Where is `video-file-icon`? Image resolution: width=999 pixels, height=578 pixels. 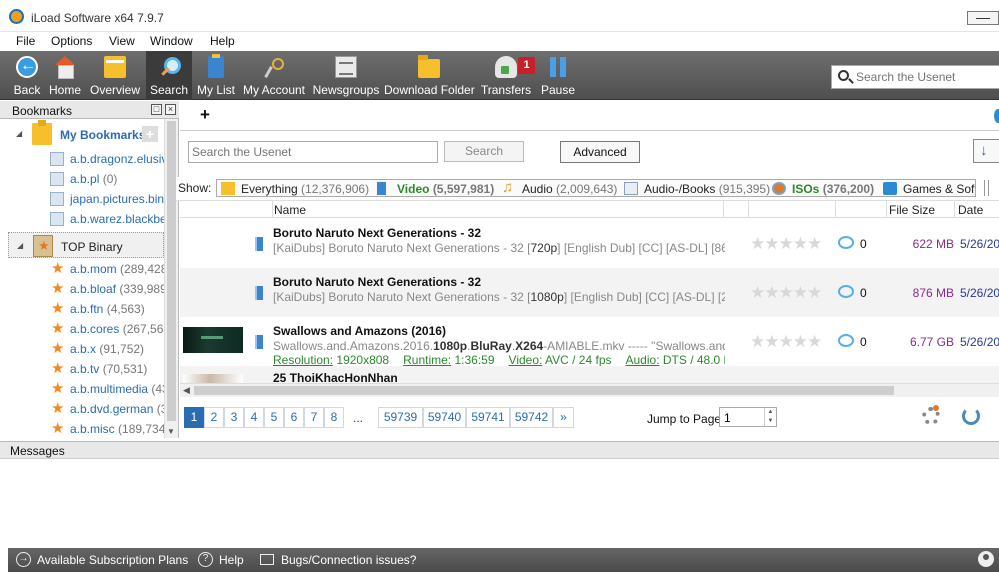
video-file-icon is located at coordinates (259, 244).